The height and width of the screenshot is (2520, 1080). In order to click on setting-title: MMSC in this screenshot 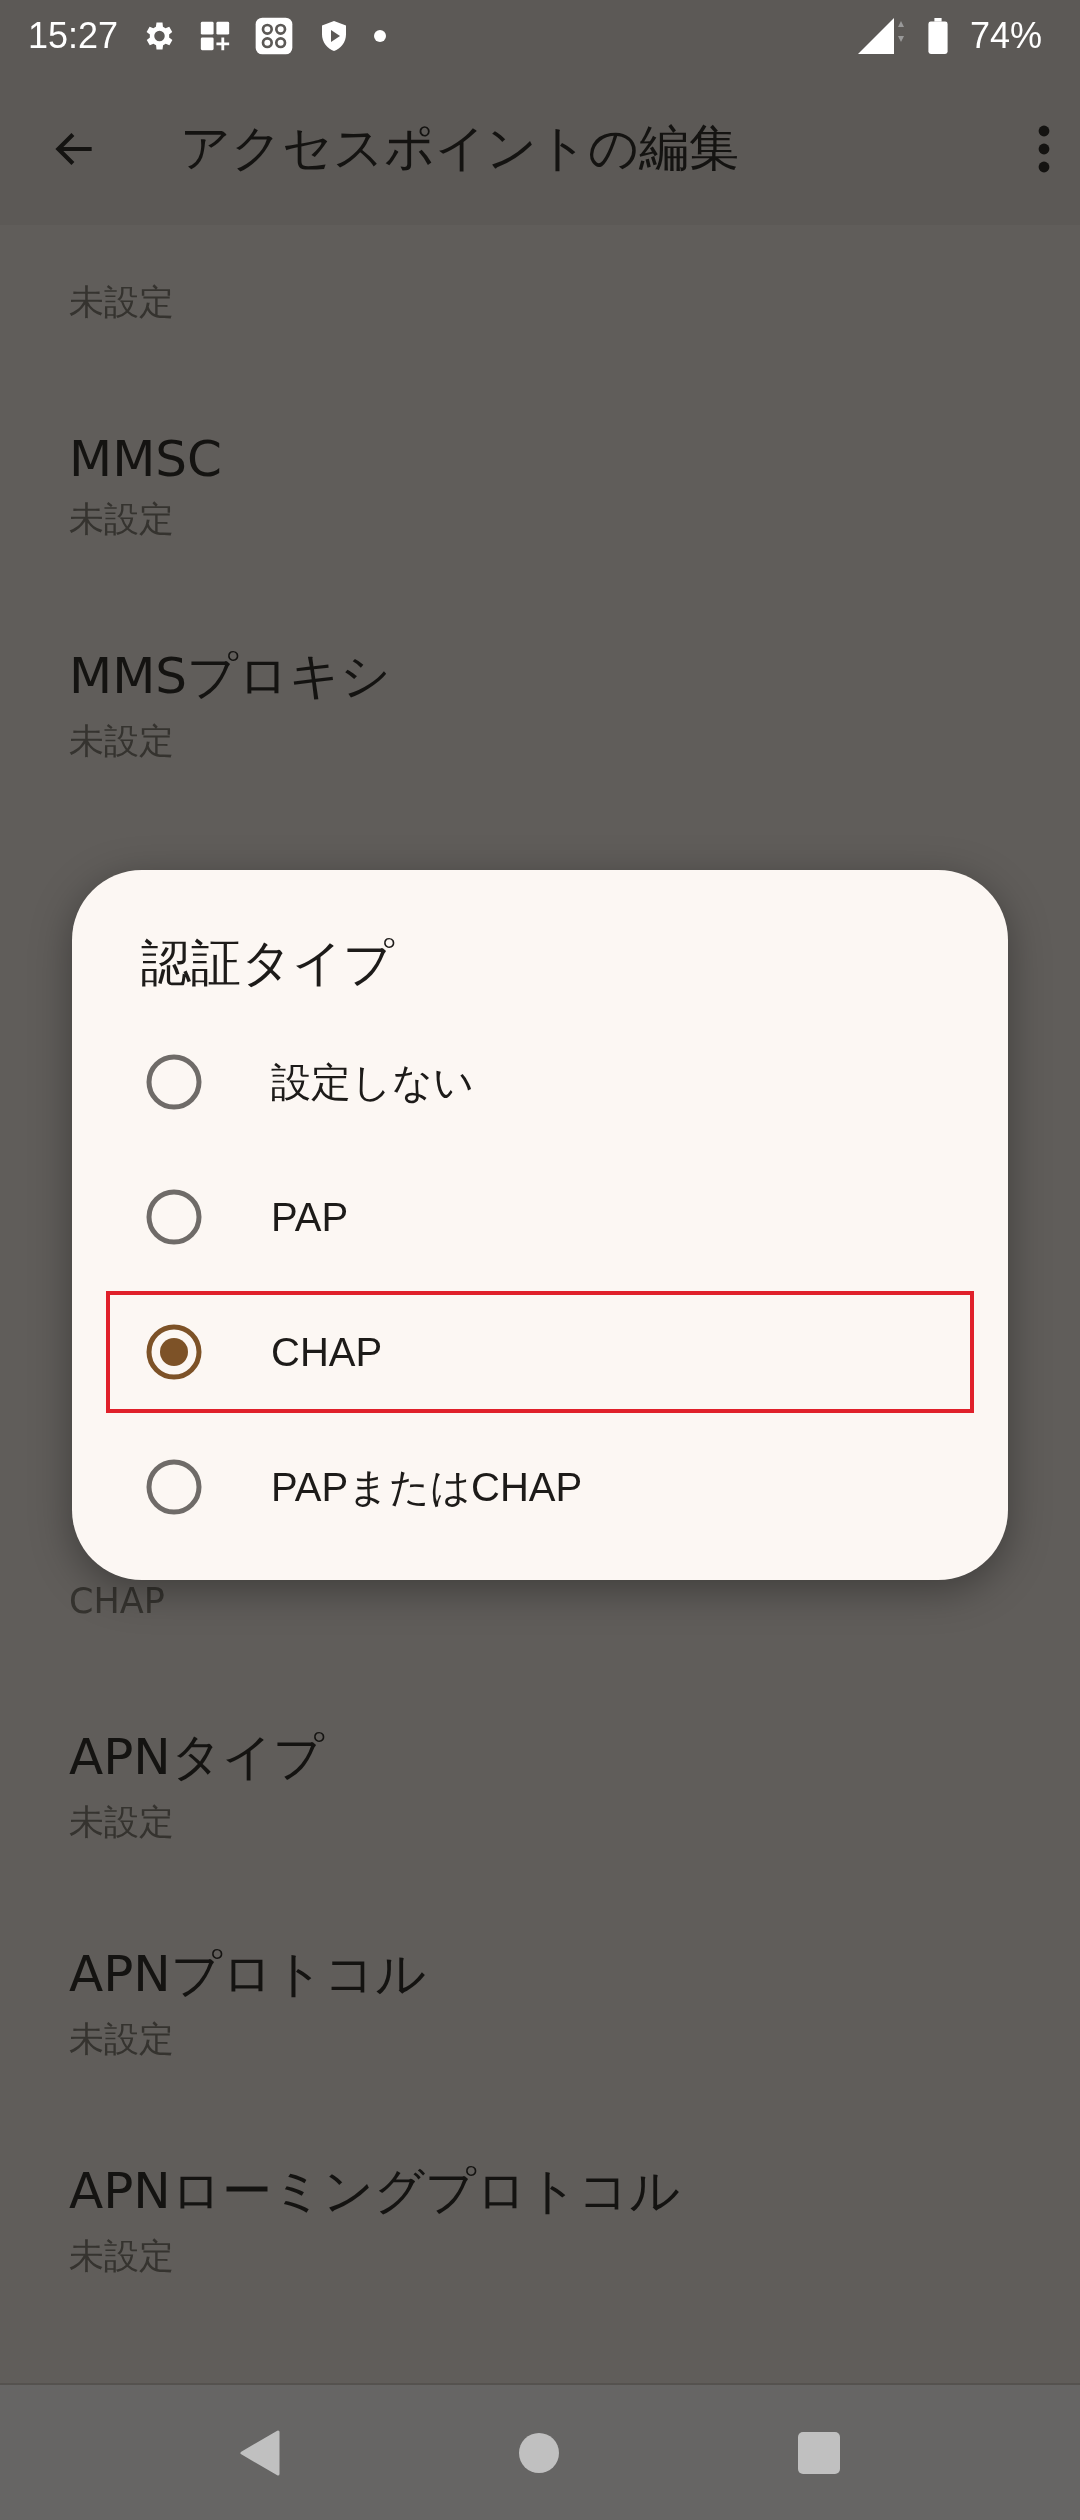, I will do `click(146, 459)`.